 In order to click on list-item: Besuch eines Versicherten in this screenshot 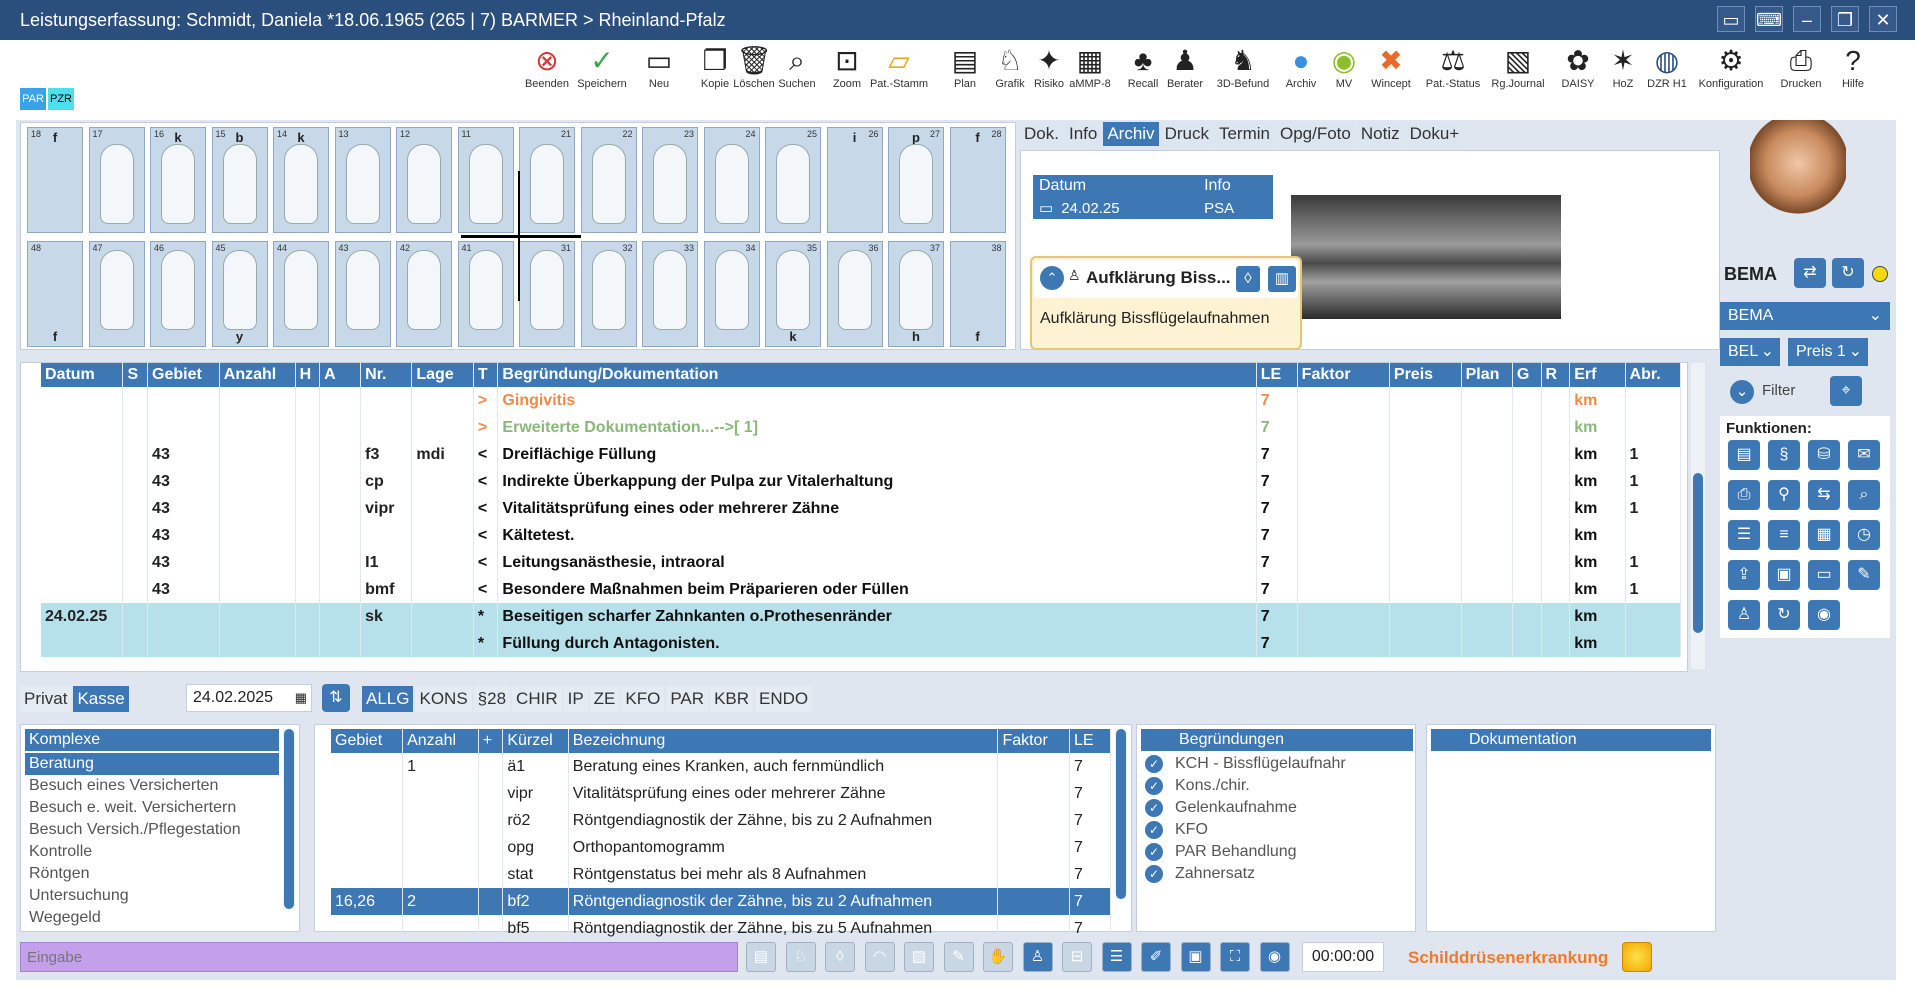, I will do `click(152, 786)`.